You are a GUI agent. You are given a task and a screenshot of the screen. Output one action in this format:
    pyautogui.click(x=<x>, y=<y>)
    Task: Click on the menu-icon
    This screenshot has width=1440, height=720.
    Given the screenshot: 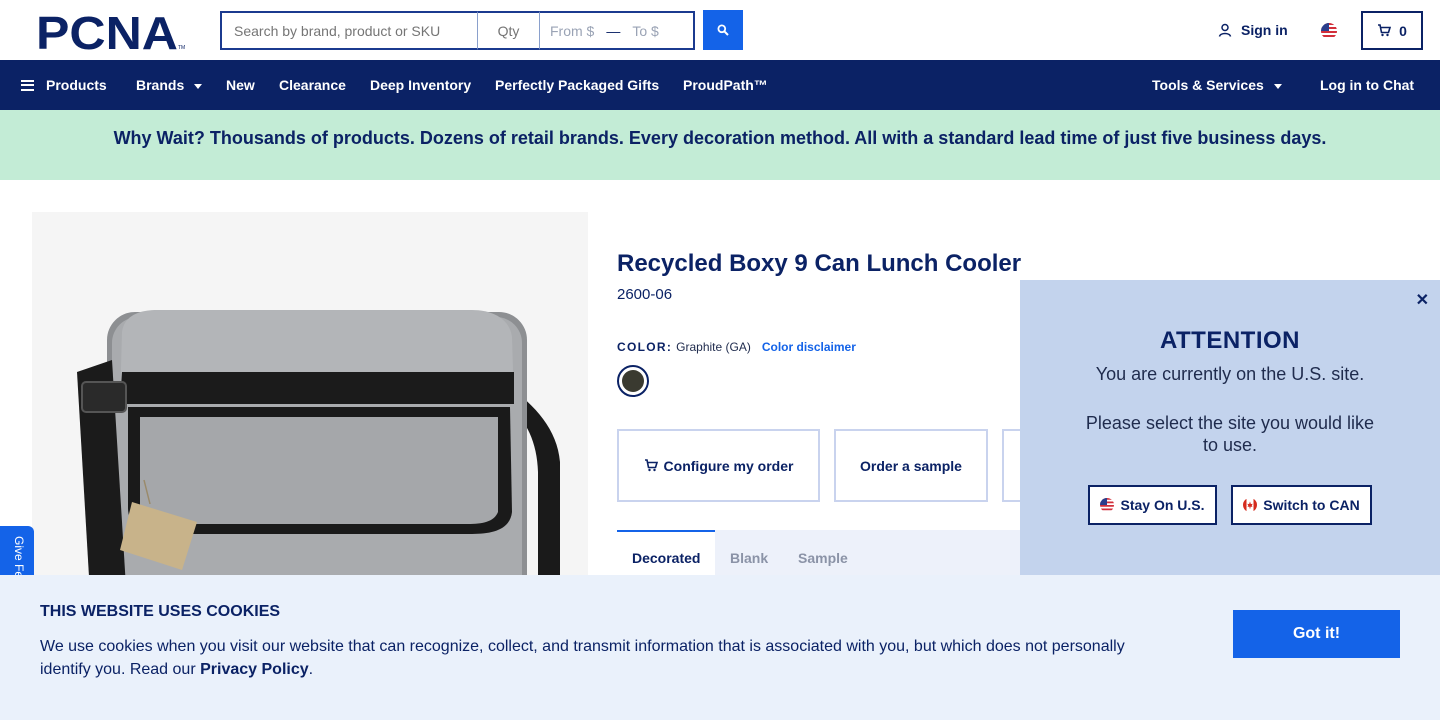 What is the action you would take?
    pyautogui.click(x=27, y=85)
    